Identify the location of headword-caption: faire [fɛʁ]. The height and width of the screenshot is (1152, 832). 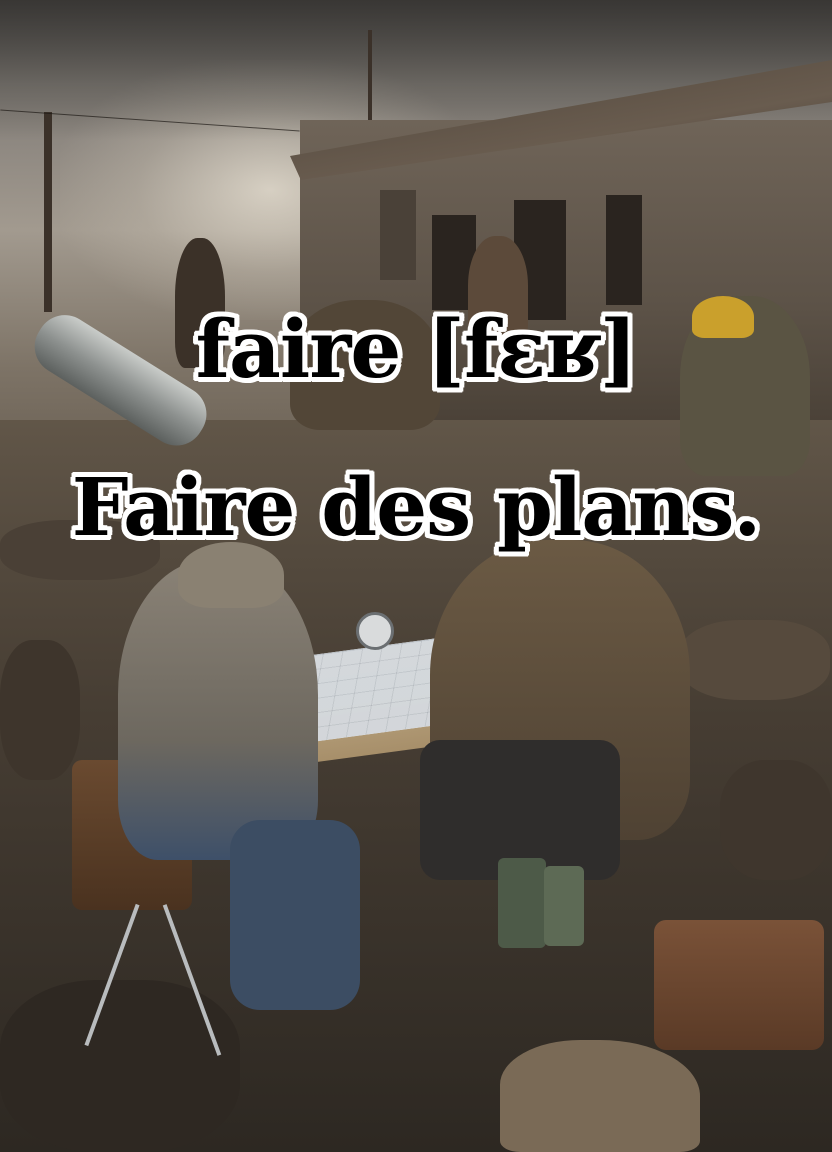
(416, 349).